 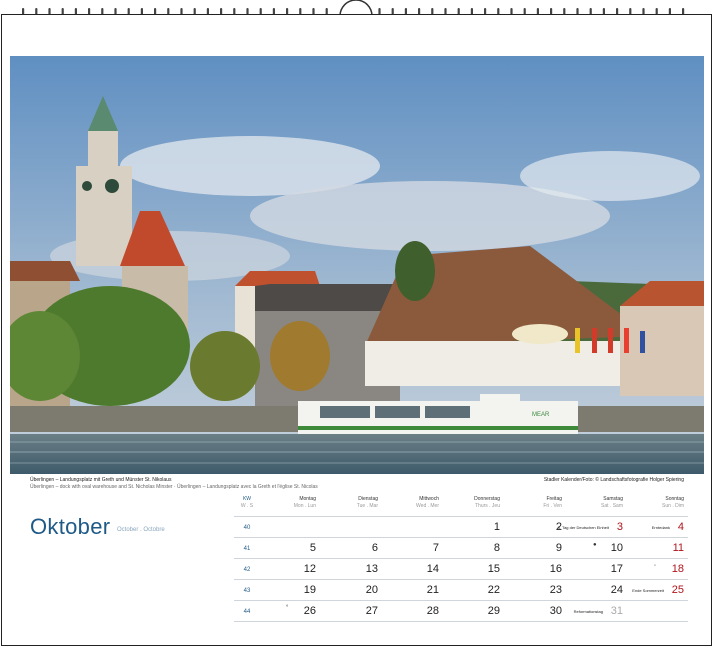 What do you see at coordinates (595, 545) in the screenshot?
I see `moon-phase-icon: ●` at bounding box center [595, 545].